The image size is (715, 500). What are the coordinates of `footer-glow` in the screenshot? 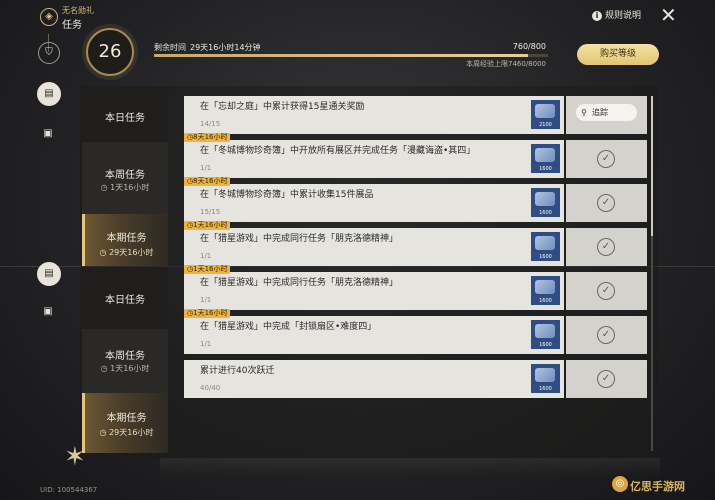 It's located at (410, 467).